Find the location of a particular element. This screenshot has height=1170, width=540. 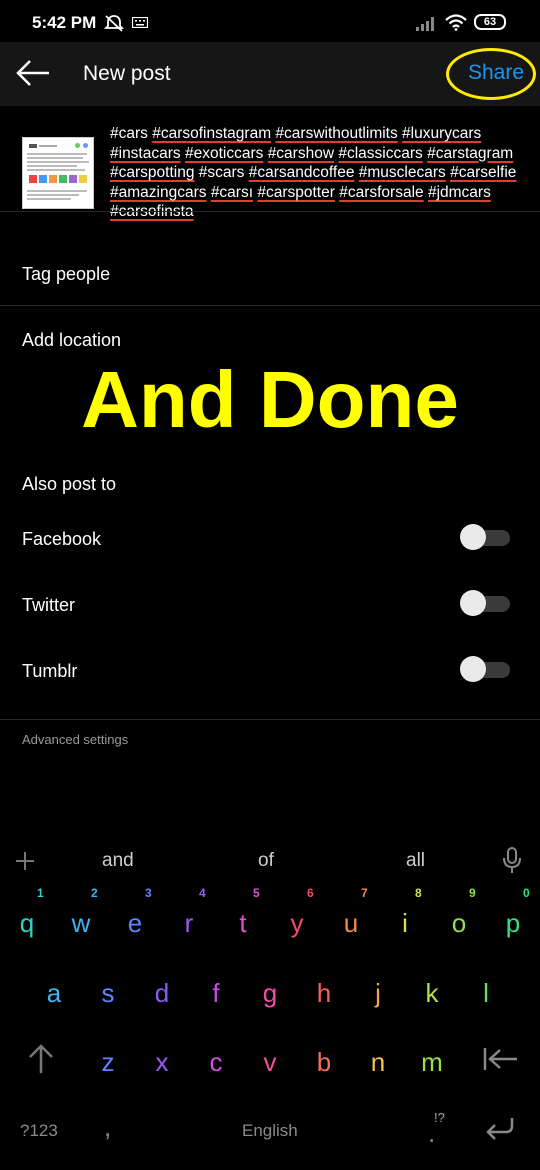

key-y: y is located at coordinates (297, 923).